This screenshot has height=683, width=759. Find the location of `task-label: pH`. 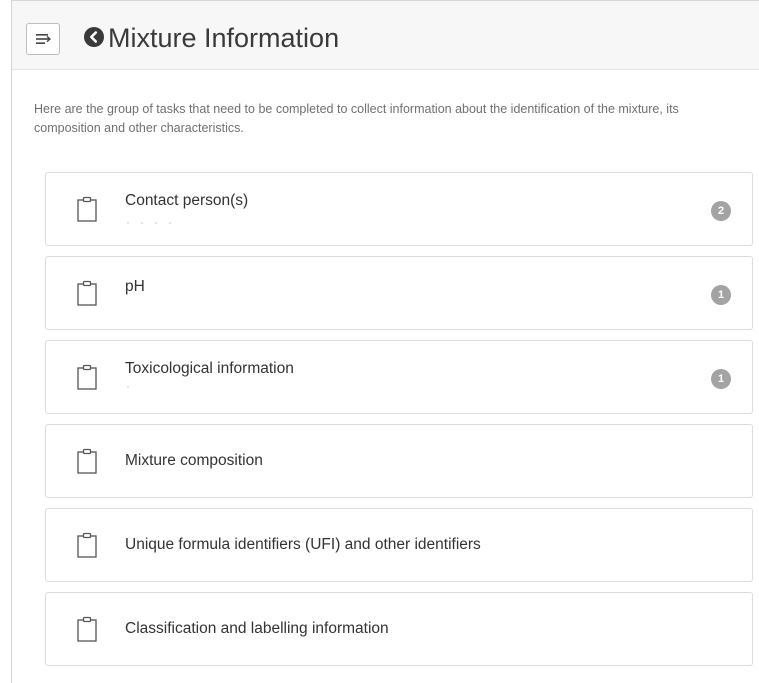

task-label: pH is located at coordinates (135, 286).